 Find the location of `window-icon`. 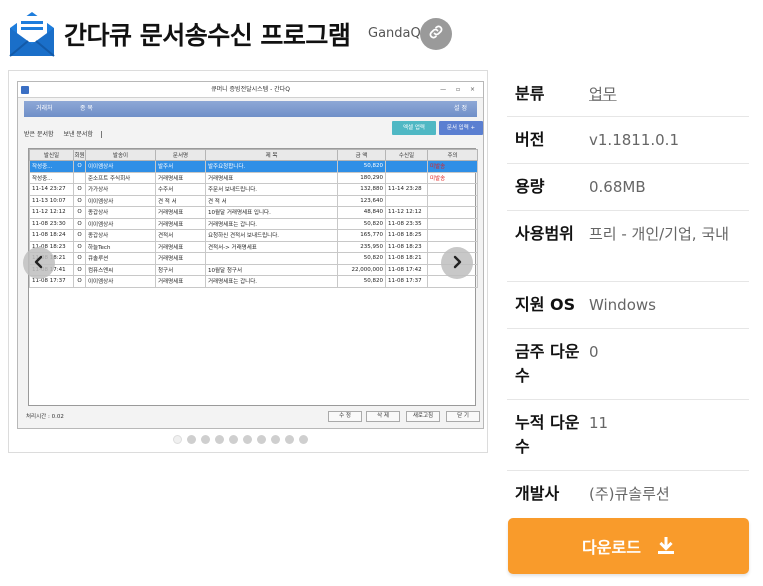

window-icon is located at coordinates (25, 90).